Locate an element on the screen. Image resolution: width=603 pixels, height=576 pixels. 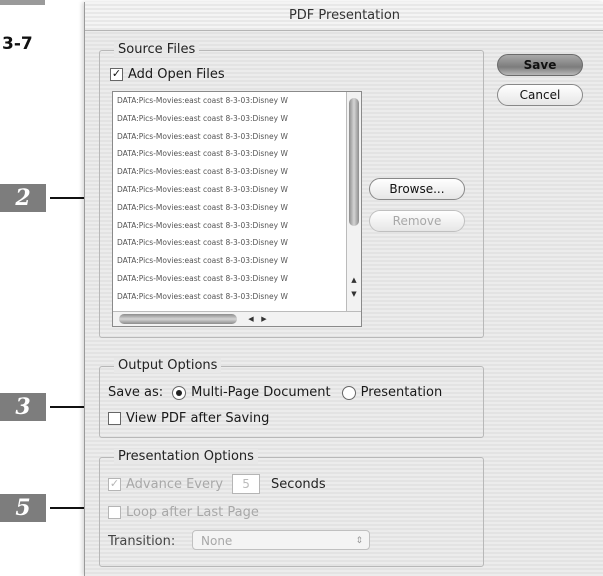
scroll-left-icon: ◀ is located at coordinates (251, 319).